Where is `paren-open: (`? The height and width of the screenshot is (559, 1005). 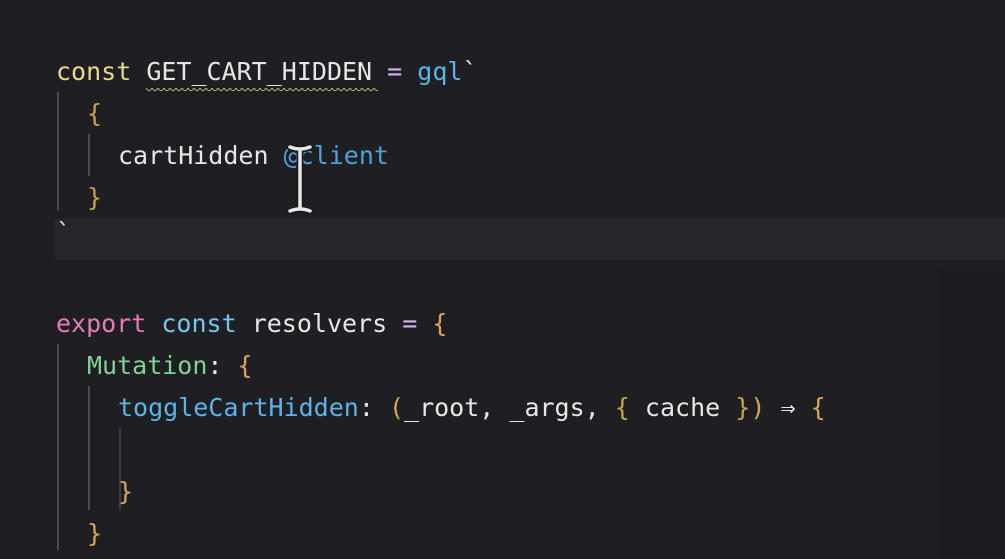 paren-open: ( is located at coordinates (396, 407).